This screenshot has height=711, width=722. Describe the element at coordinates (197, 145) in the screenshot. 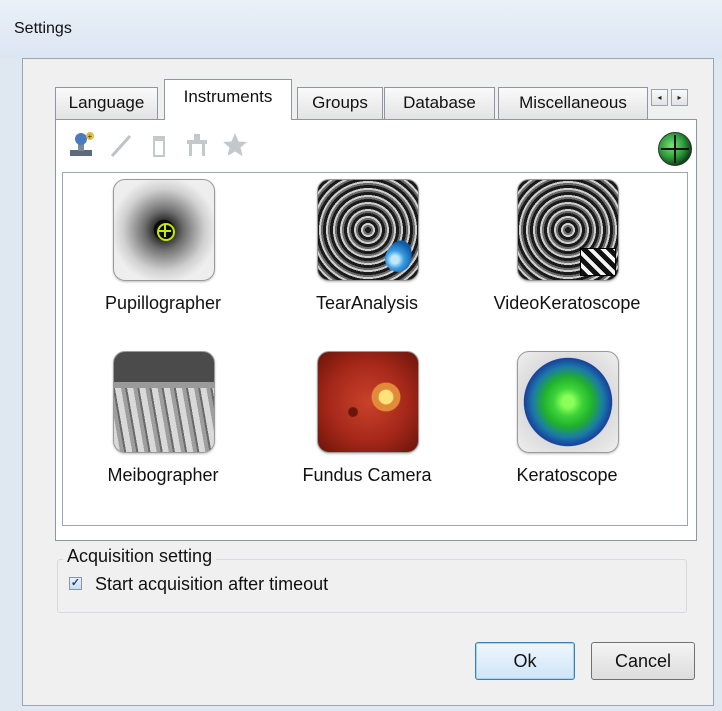

I see `workstation-icon` at that location.